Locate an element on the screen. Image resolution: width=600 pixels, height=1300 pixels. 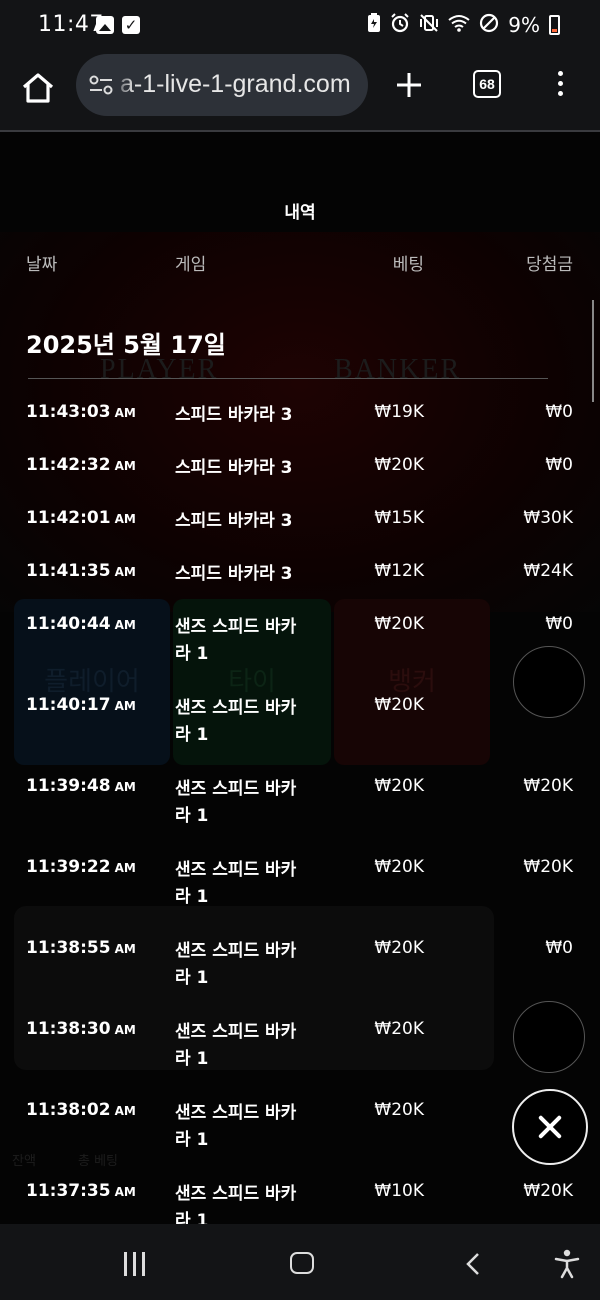
history-row: 11:38:55 AM 샌즈 스피드 바카라 1 ₩20K ₩0 is located at coordinates (300, 966).